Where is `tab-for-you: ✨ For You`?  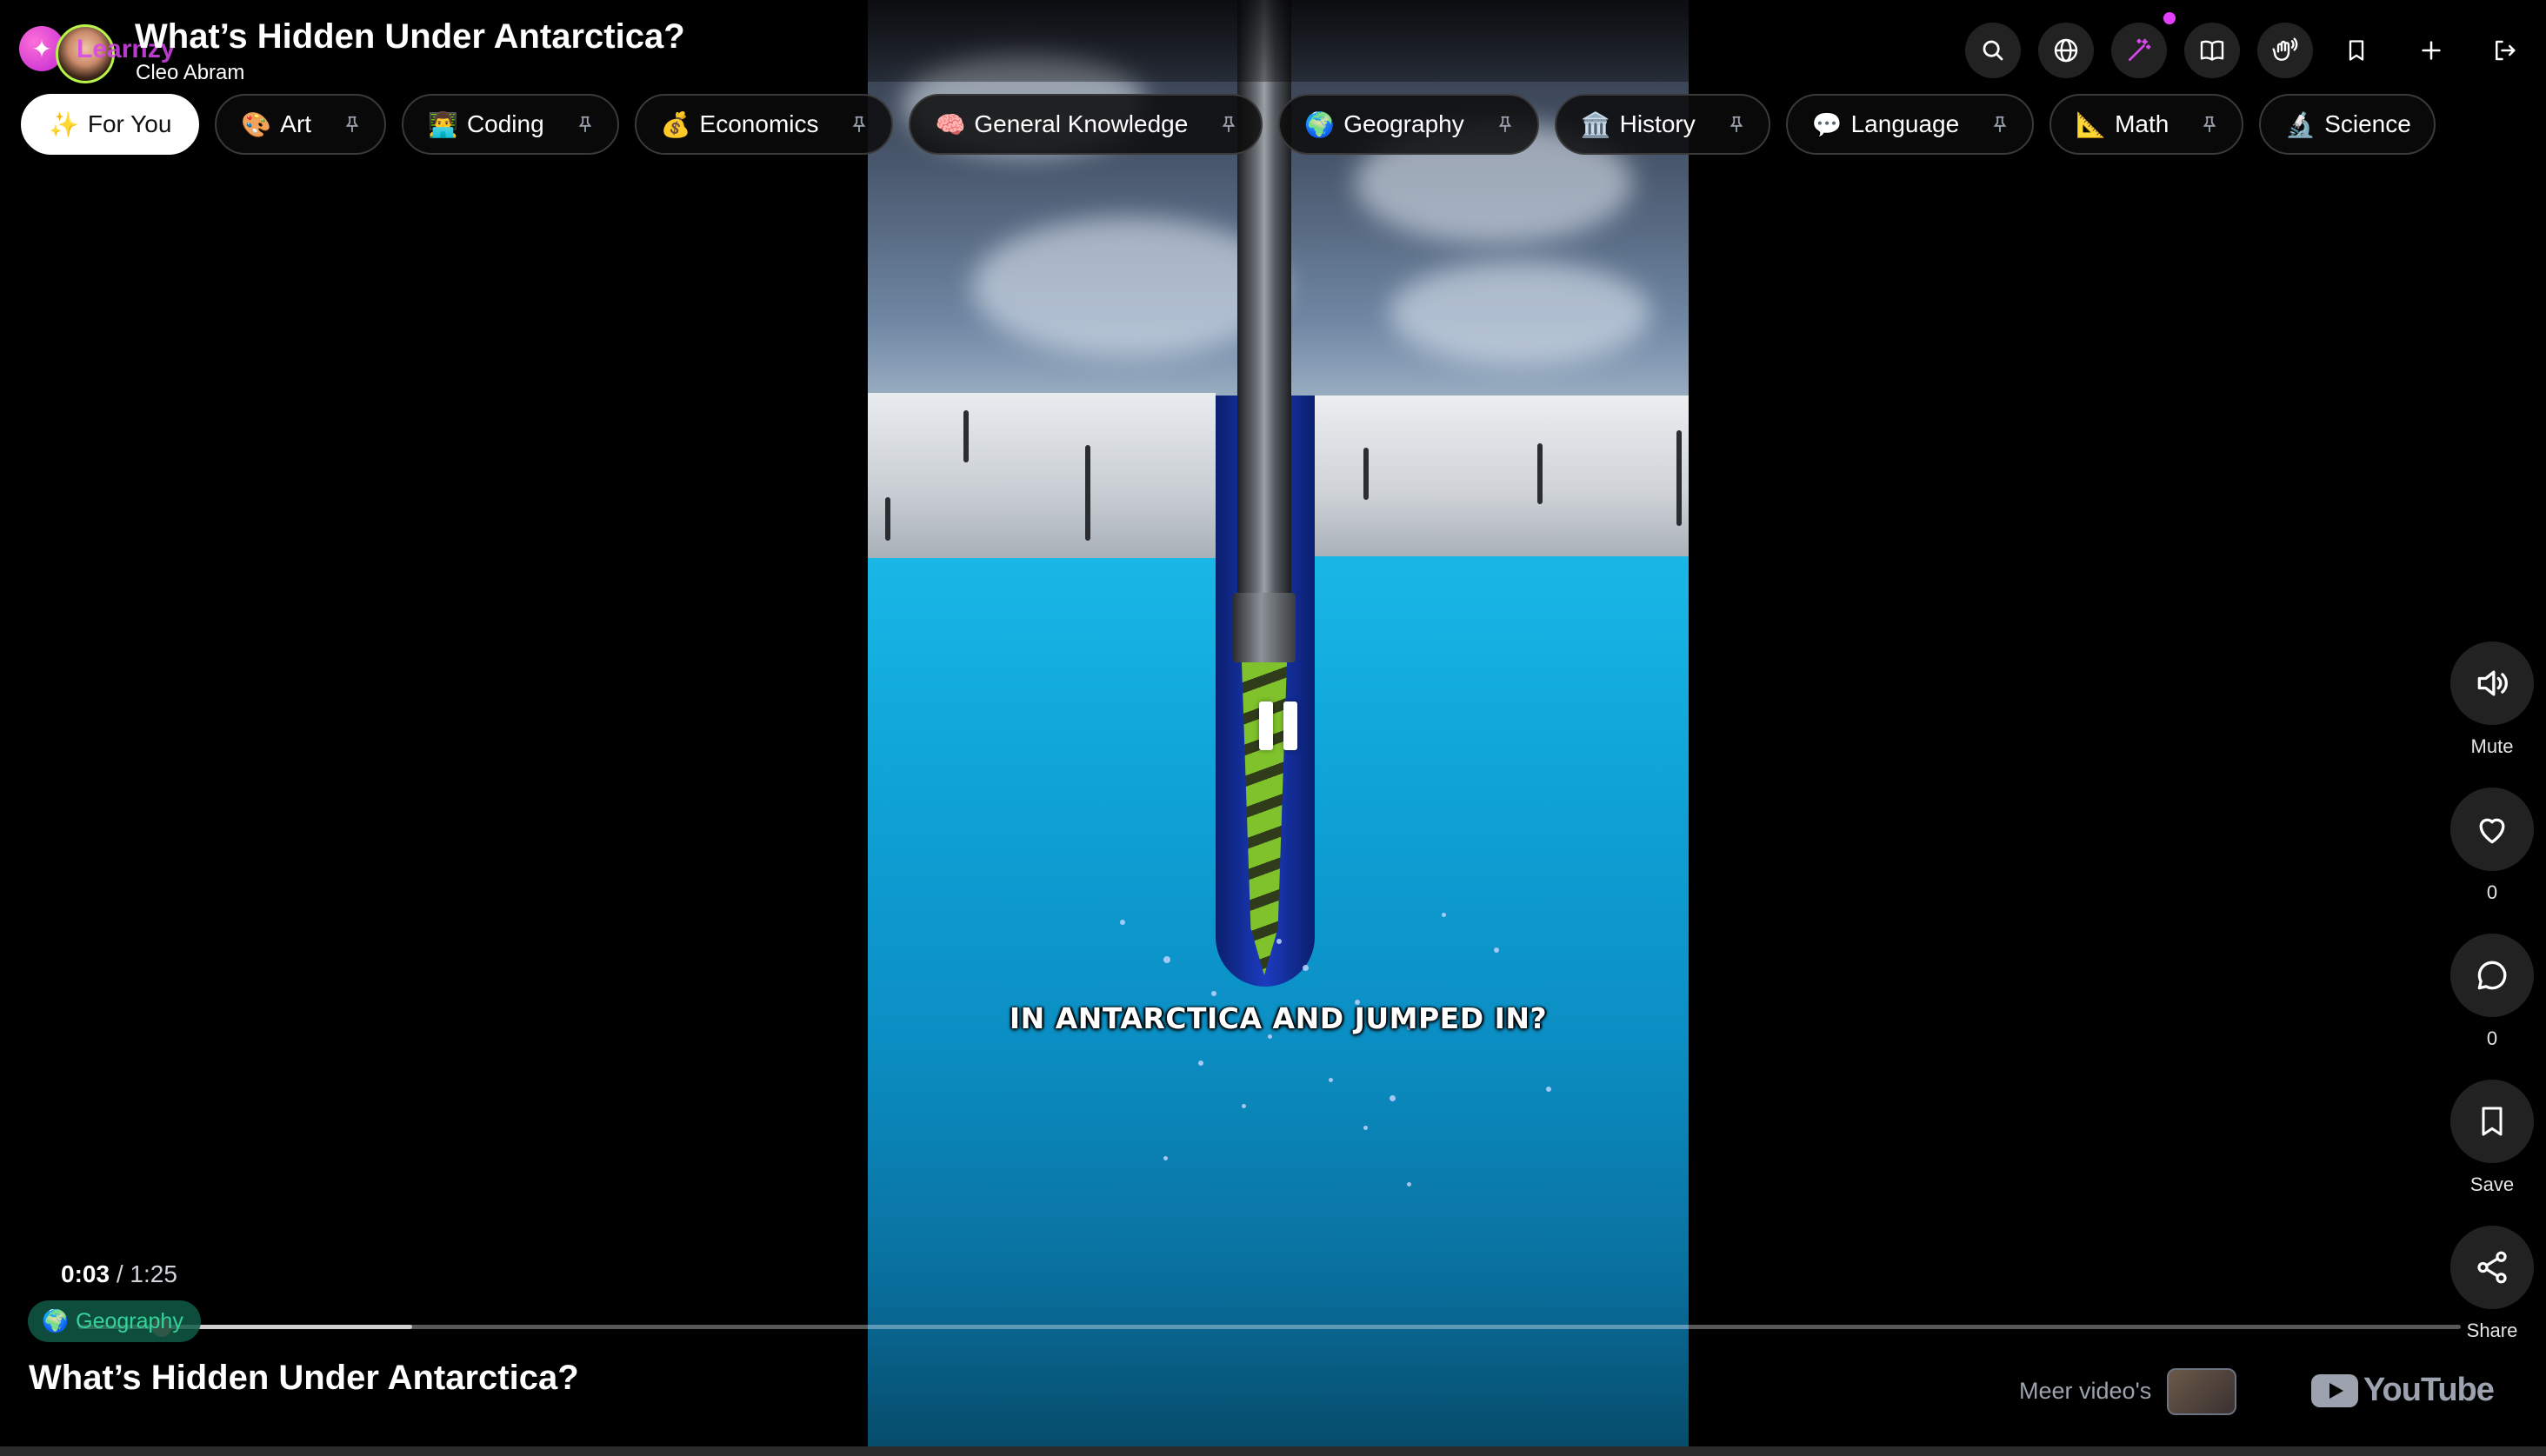 tab-for-you: ✨ For You is located at coordinates (110, 124).